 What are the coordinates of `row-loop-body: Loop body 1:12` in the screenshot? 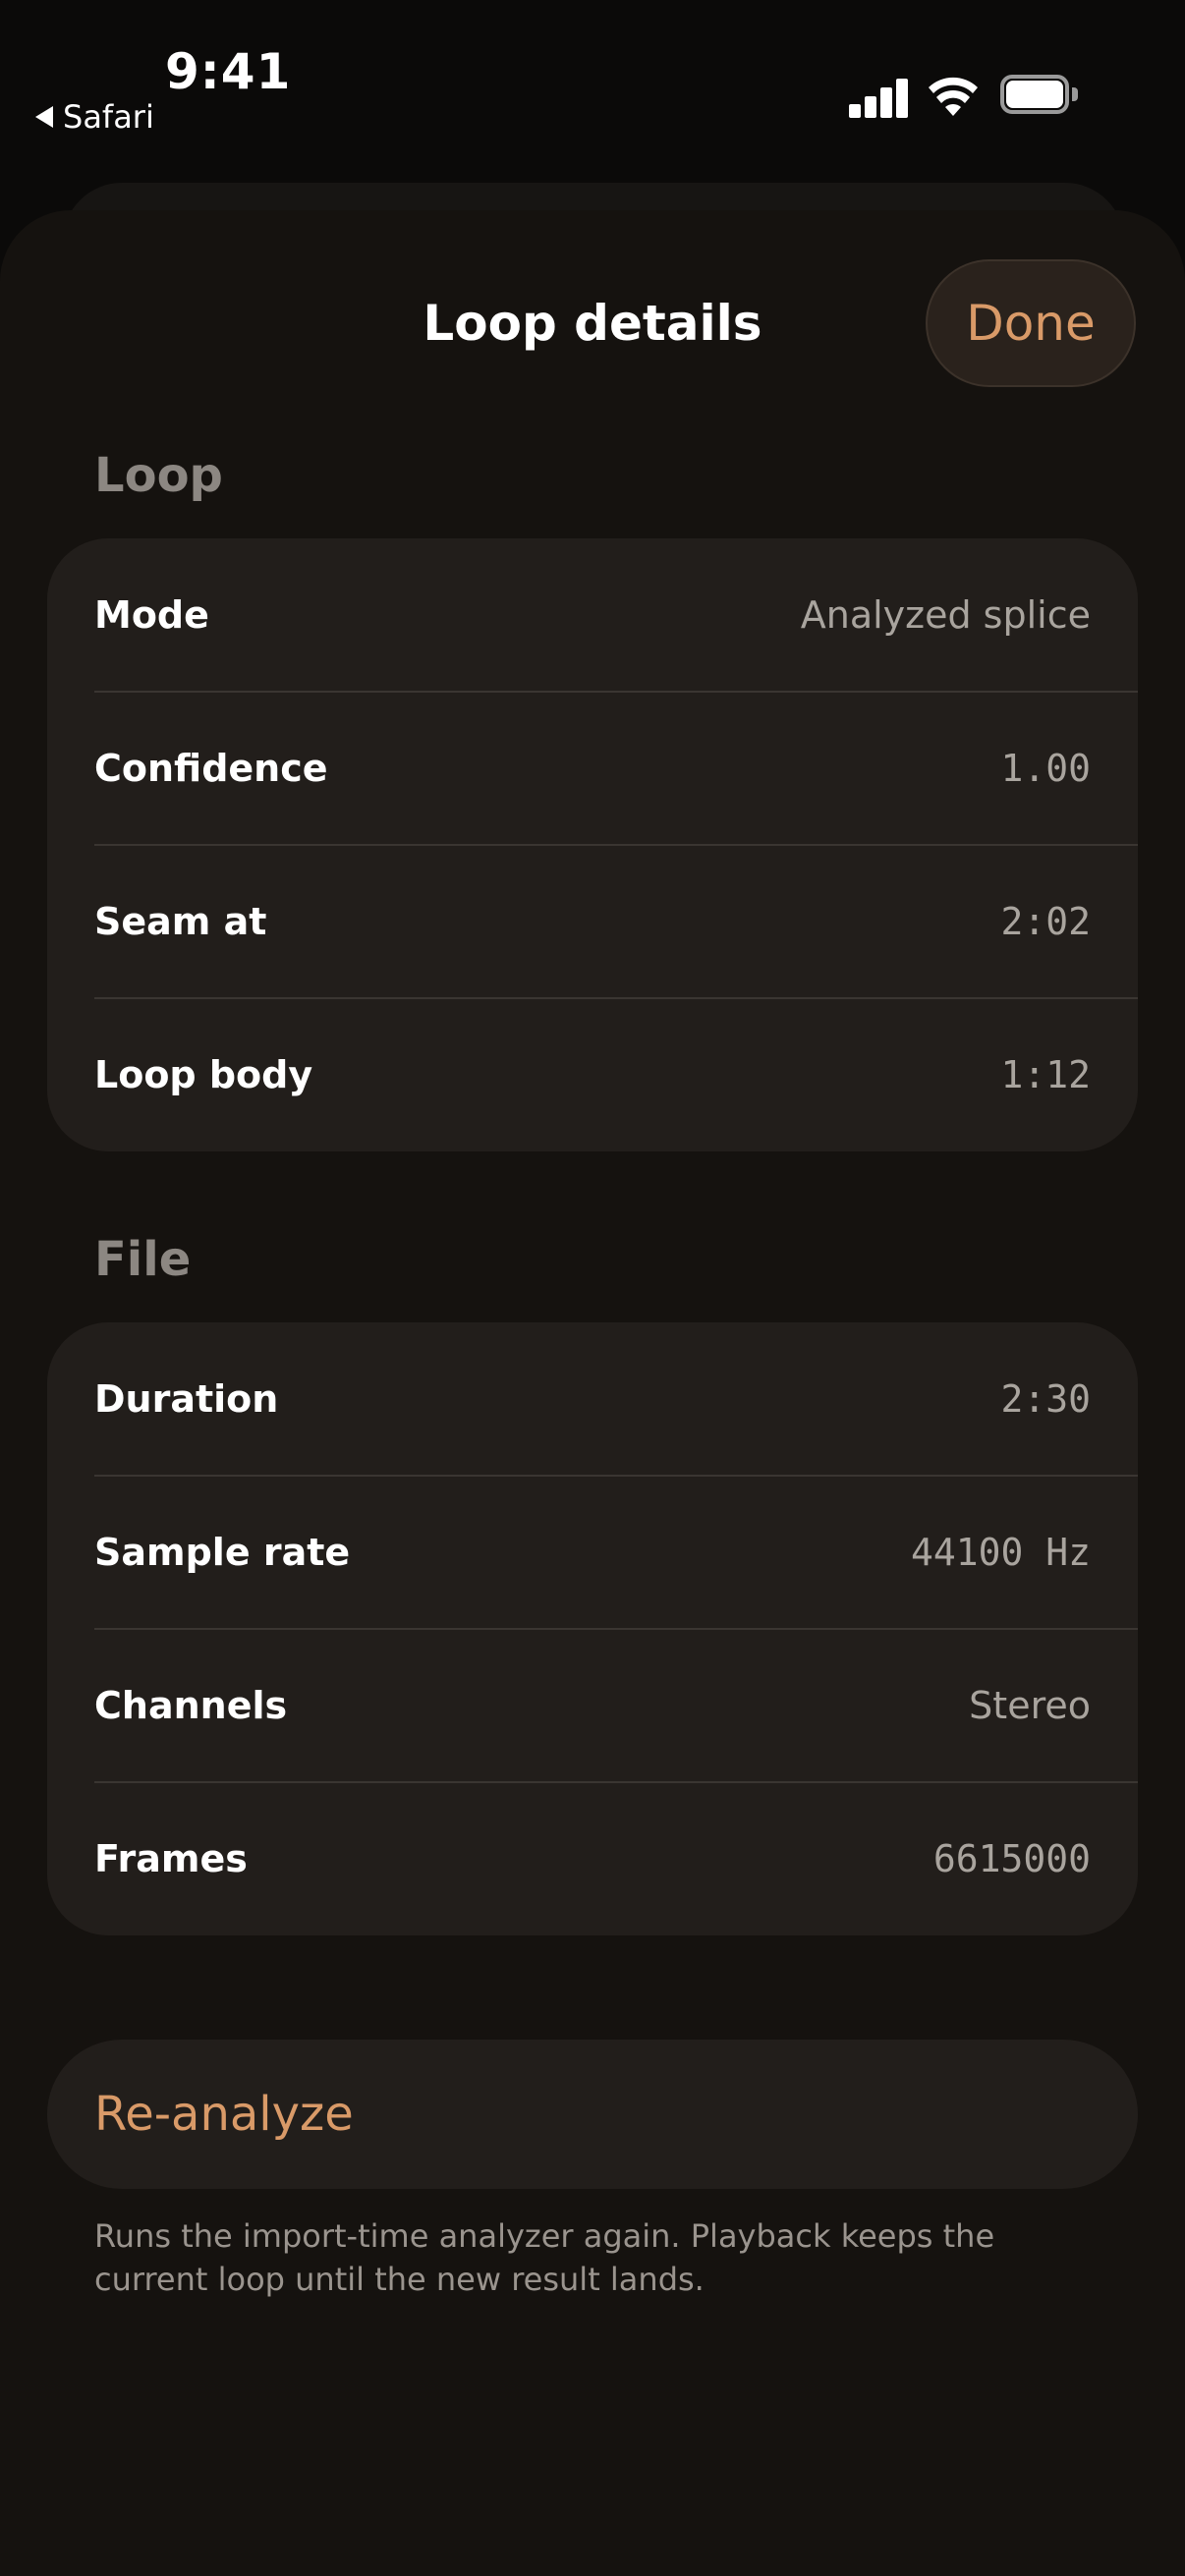 It's located at (592, 1074).